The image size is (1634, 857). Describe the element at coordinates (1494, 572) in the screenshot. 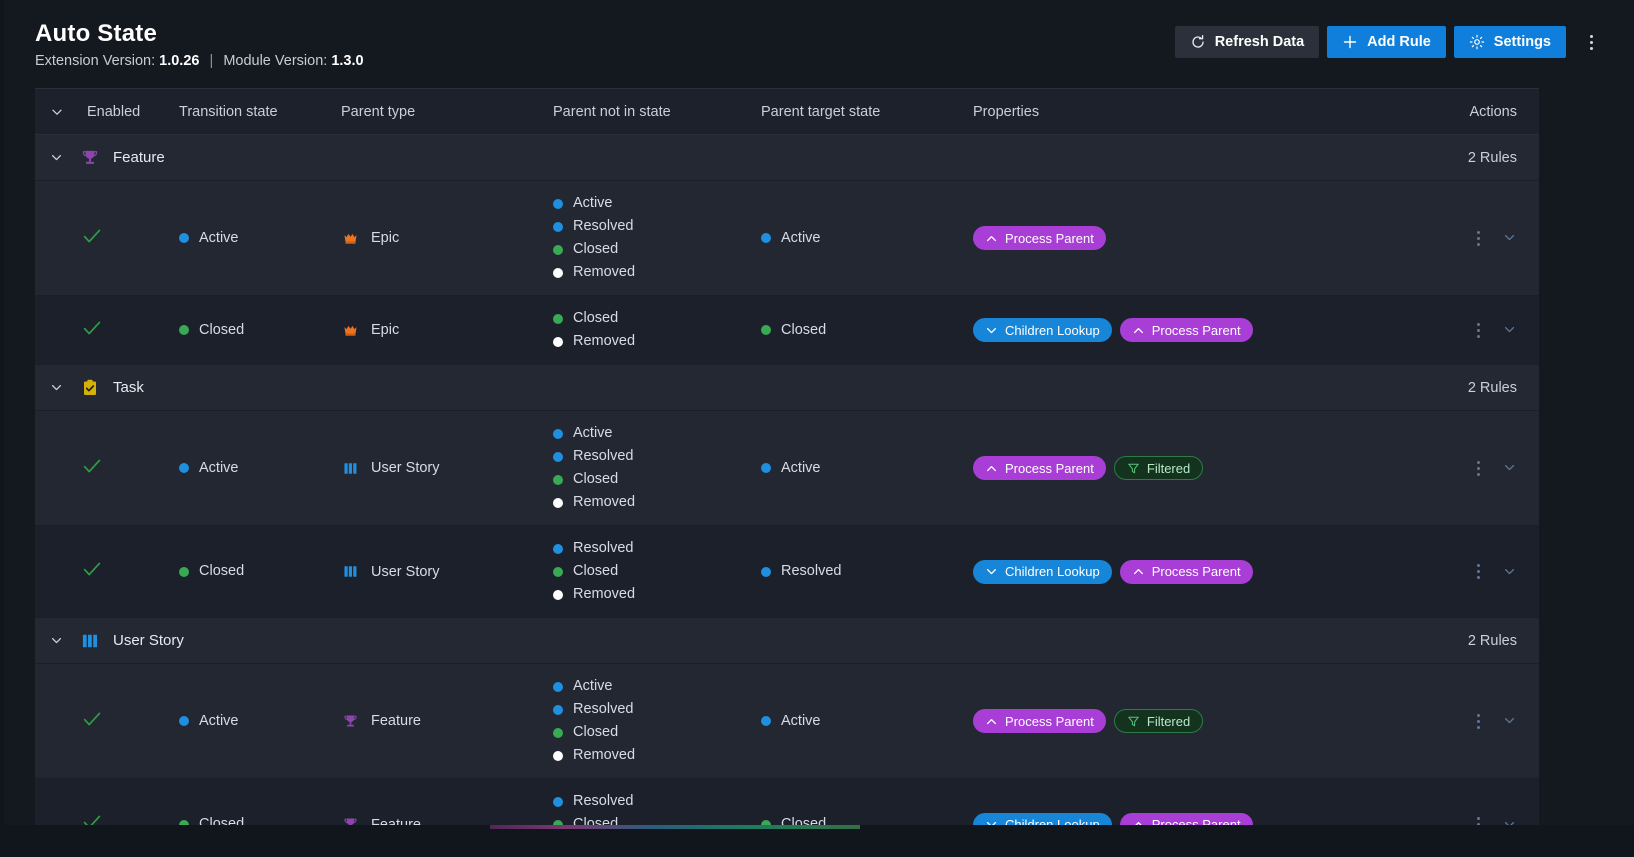

I see `row-actions` at that location.